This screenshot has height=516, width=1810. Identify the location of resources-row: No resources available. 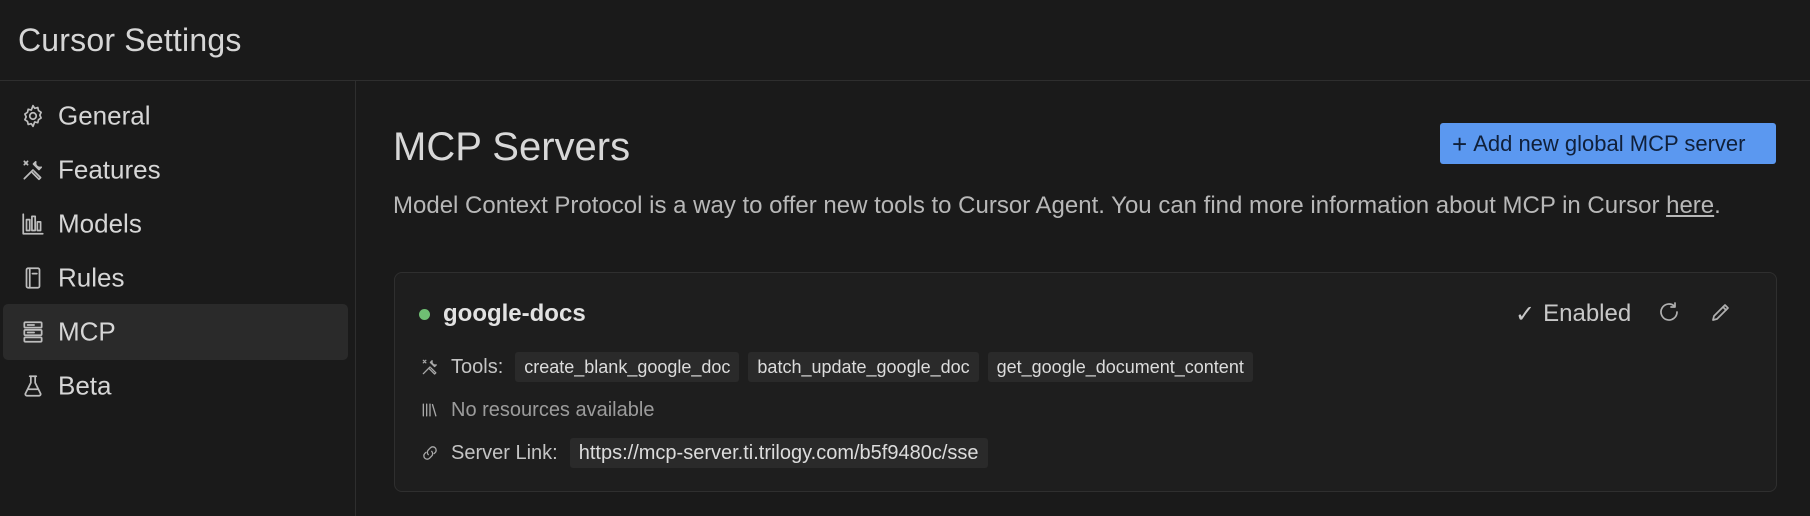
(536, 410).